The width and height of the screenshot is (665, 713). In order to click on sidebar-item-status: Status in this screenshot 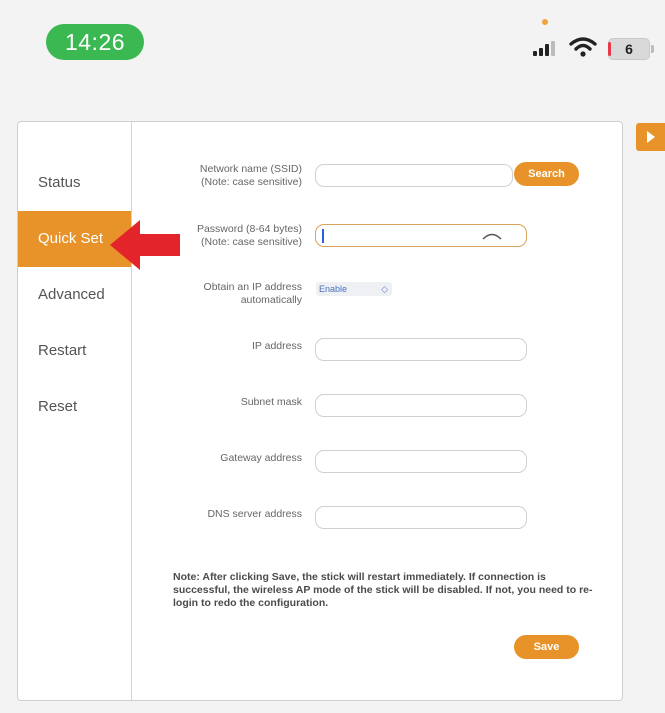, I will do `click(74, 183)`.